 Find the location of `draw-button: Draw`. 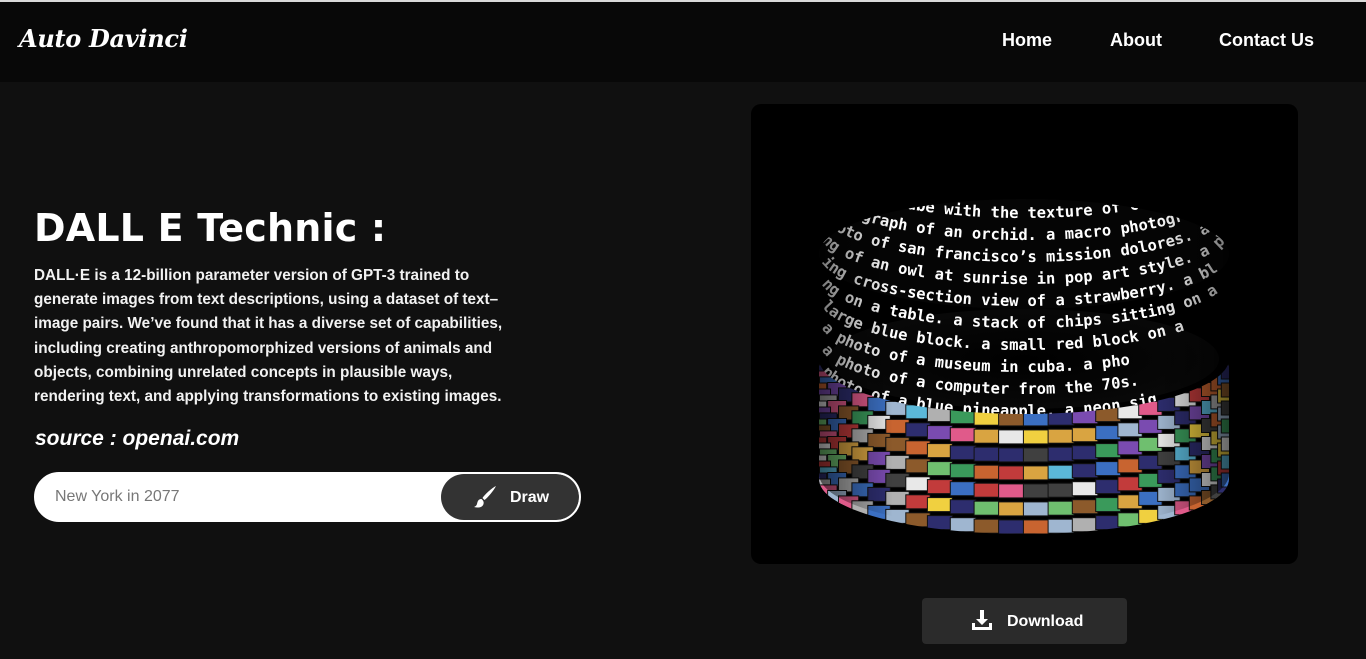

draw-button: Draw is located at coordinates (510, 497).